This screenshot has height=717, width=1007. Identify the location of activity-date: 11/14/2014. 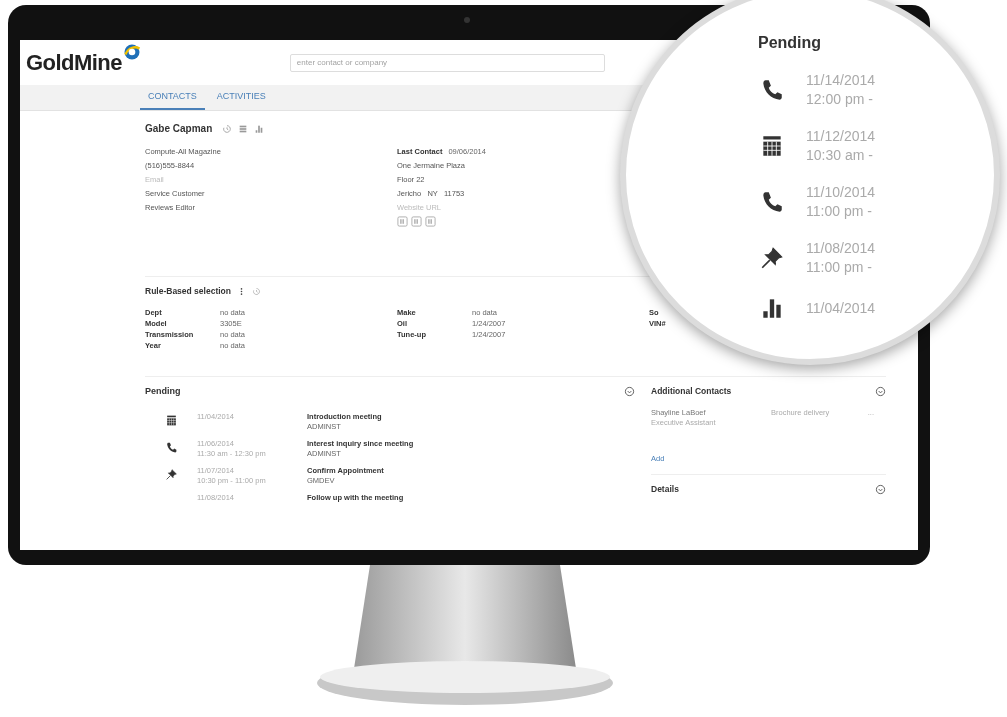
(841, 80).